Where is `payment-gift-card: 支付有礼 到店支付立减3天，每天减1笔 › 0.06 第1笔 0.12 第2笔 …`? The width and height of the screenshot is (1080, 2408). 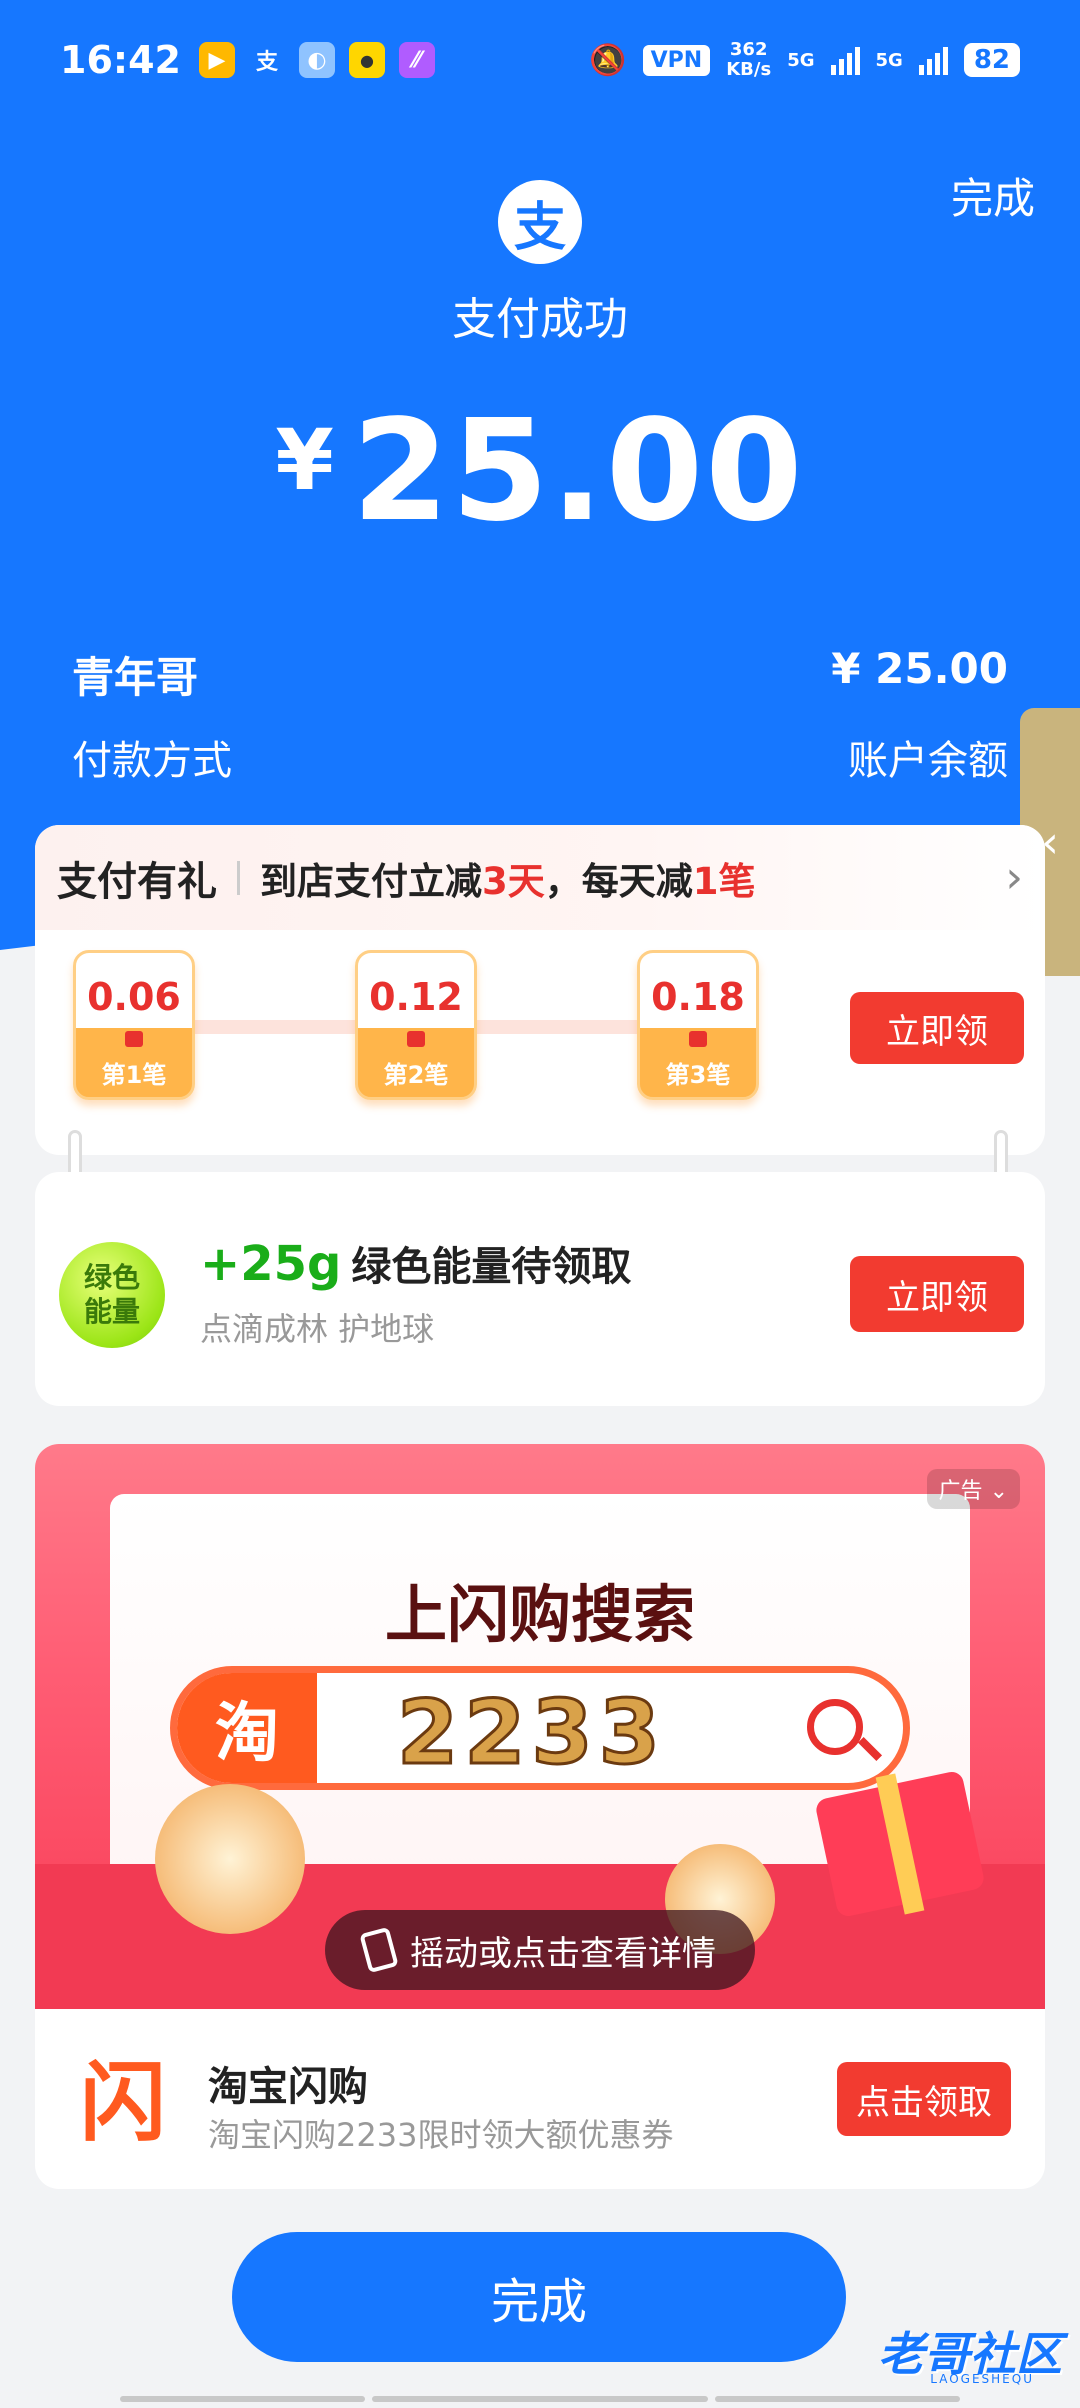
payment-gift-card: 支付有礼 到店支付立减3天，每天减1笔 › 0.06 第1笔 0.12 第2笔 … is located at coordinates (540, 990).